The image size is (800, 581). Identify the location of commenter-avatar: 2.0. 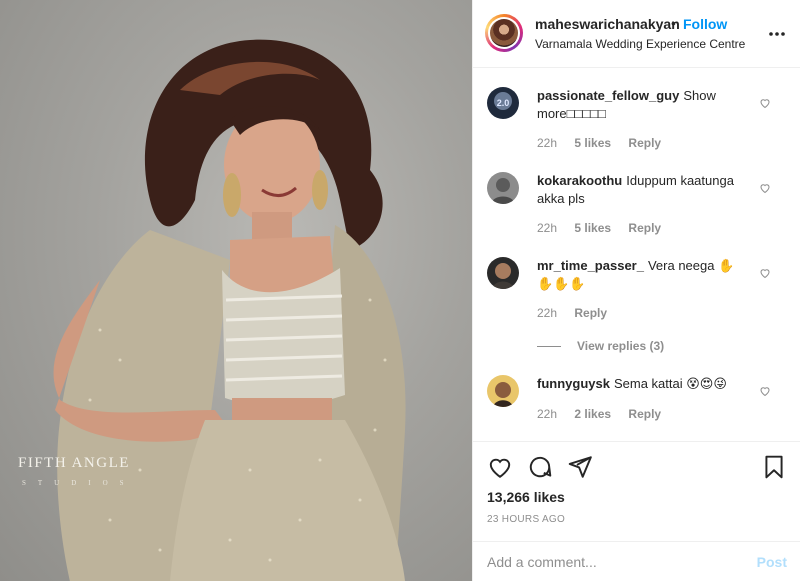
(503, 103).